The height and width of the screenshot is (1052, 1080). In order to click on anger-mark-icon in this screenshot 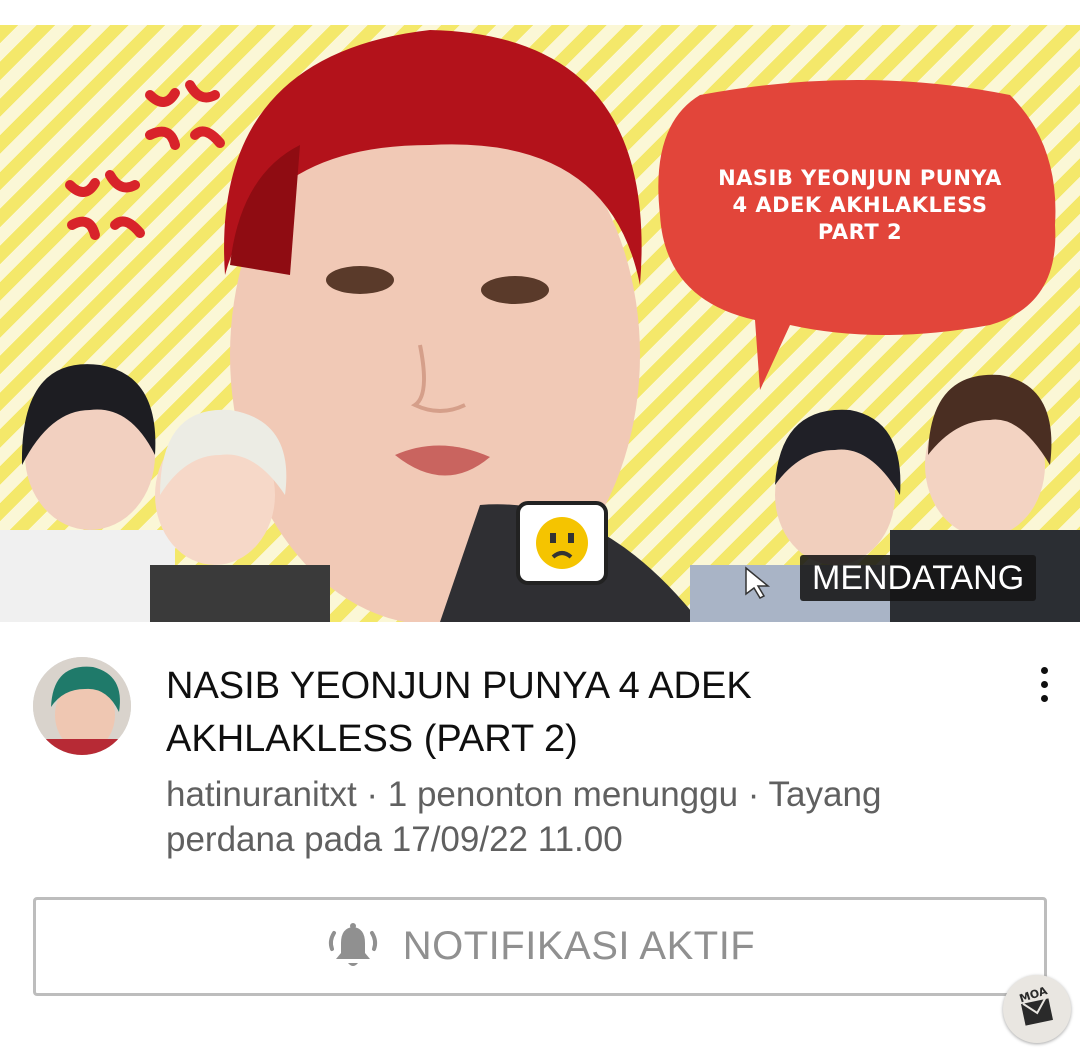, I will do `click(145, 160)`.